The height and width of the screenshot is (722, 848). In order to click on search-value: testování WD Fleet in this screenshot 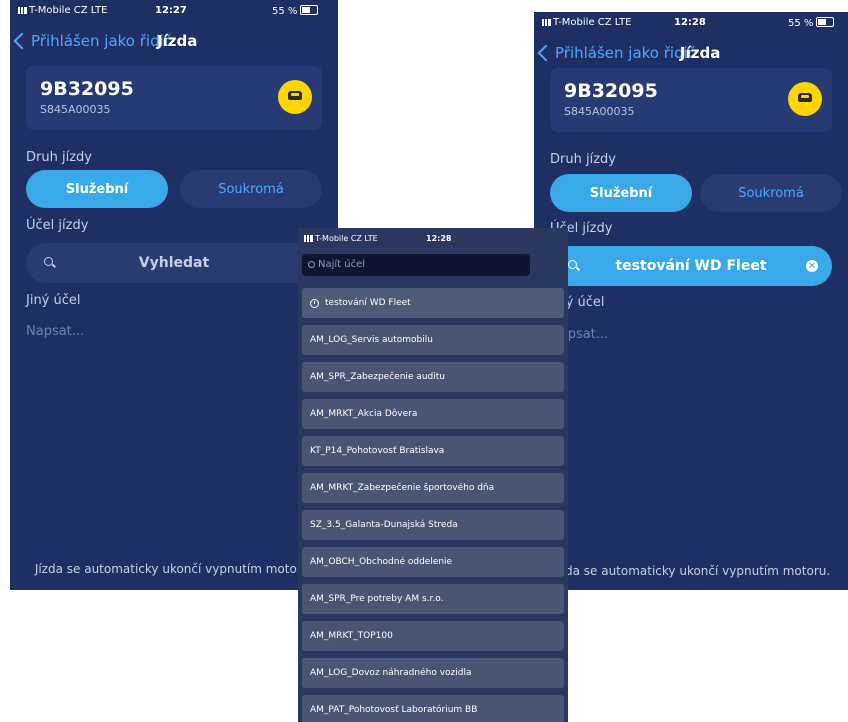, I will do `click(691, 266)`.